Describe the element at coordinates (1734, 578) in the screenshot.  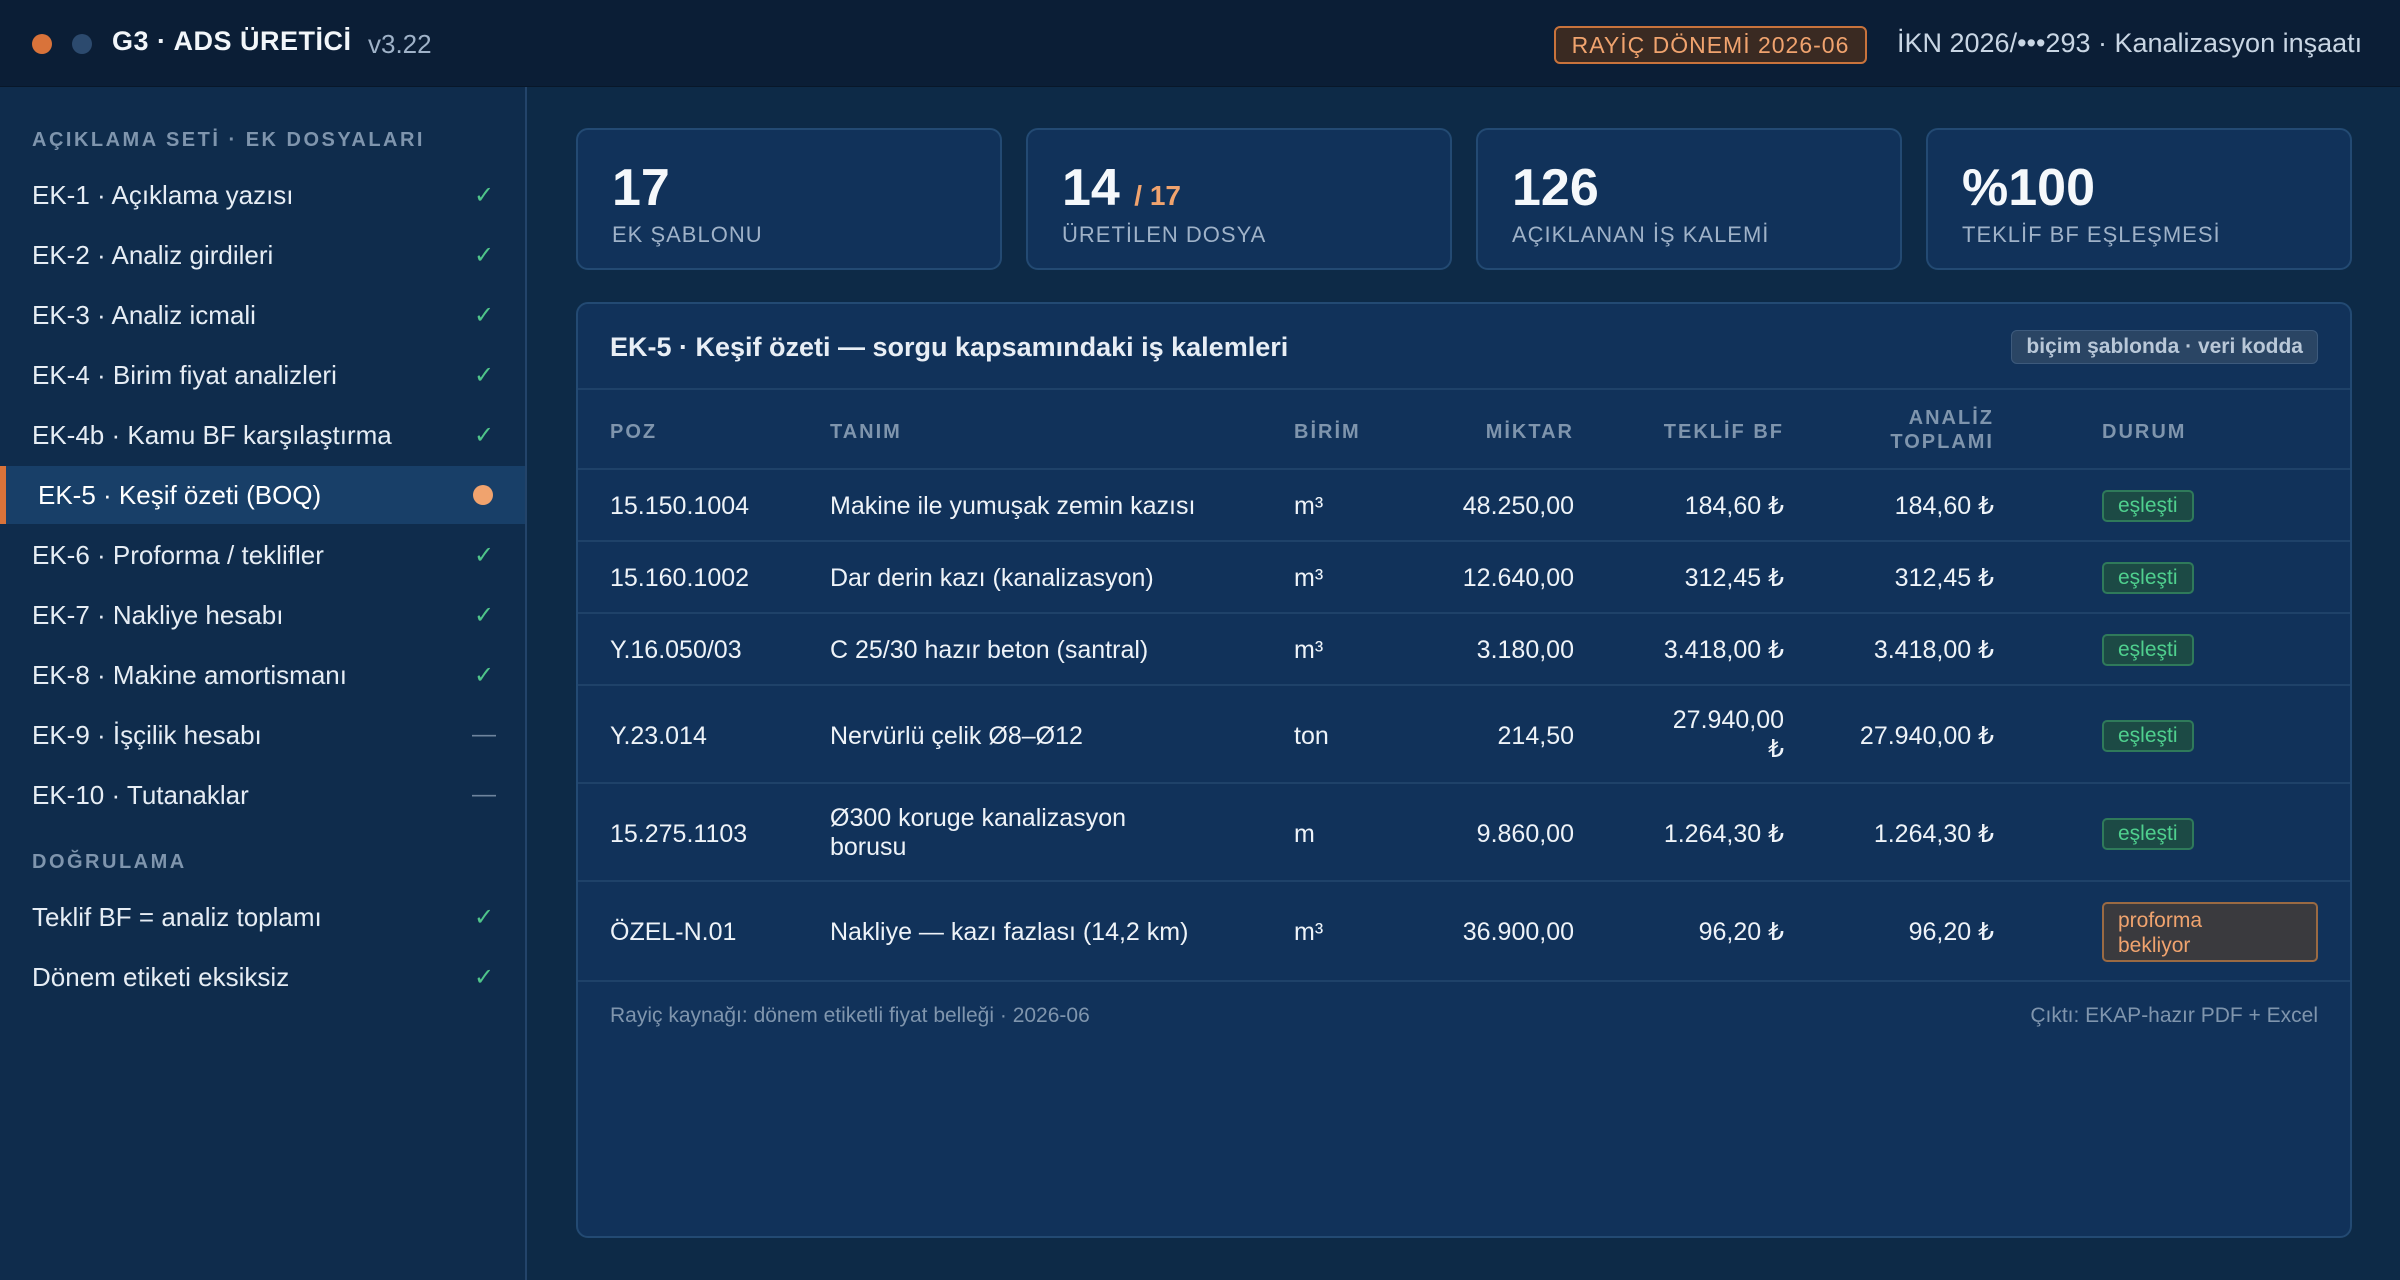
I see `cell-teklif: 312,45 ₺` at that location.